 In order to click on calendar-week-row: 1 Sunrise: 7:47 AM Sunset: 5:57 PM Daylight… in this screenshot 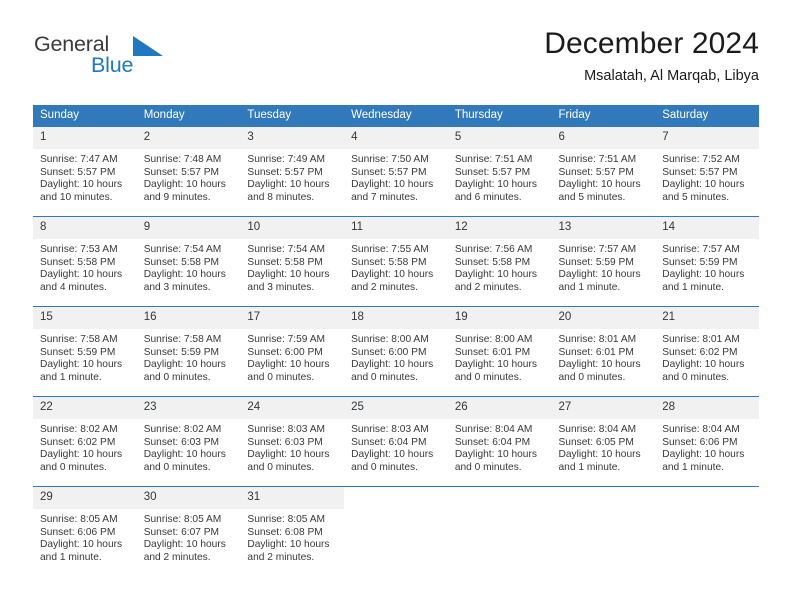, I will do `click(396, 171)`.